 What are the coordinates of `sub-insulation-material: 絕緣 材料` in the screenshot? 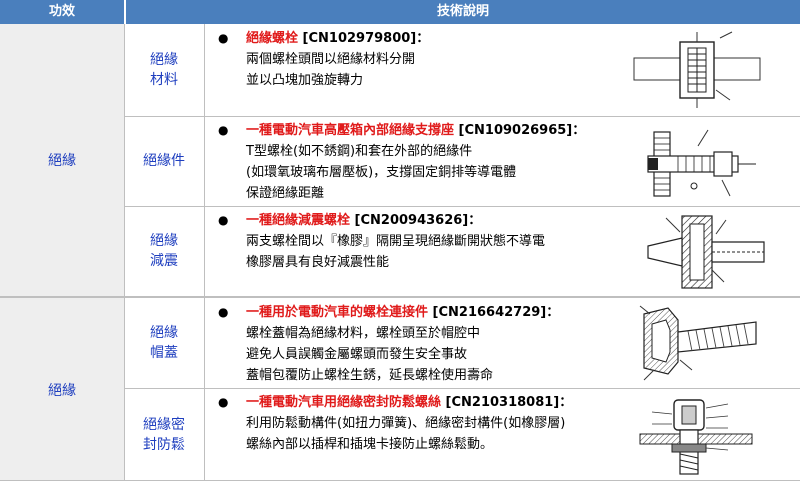 It's located at (164, 70).